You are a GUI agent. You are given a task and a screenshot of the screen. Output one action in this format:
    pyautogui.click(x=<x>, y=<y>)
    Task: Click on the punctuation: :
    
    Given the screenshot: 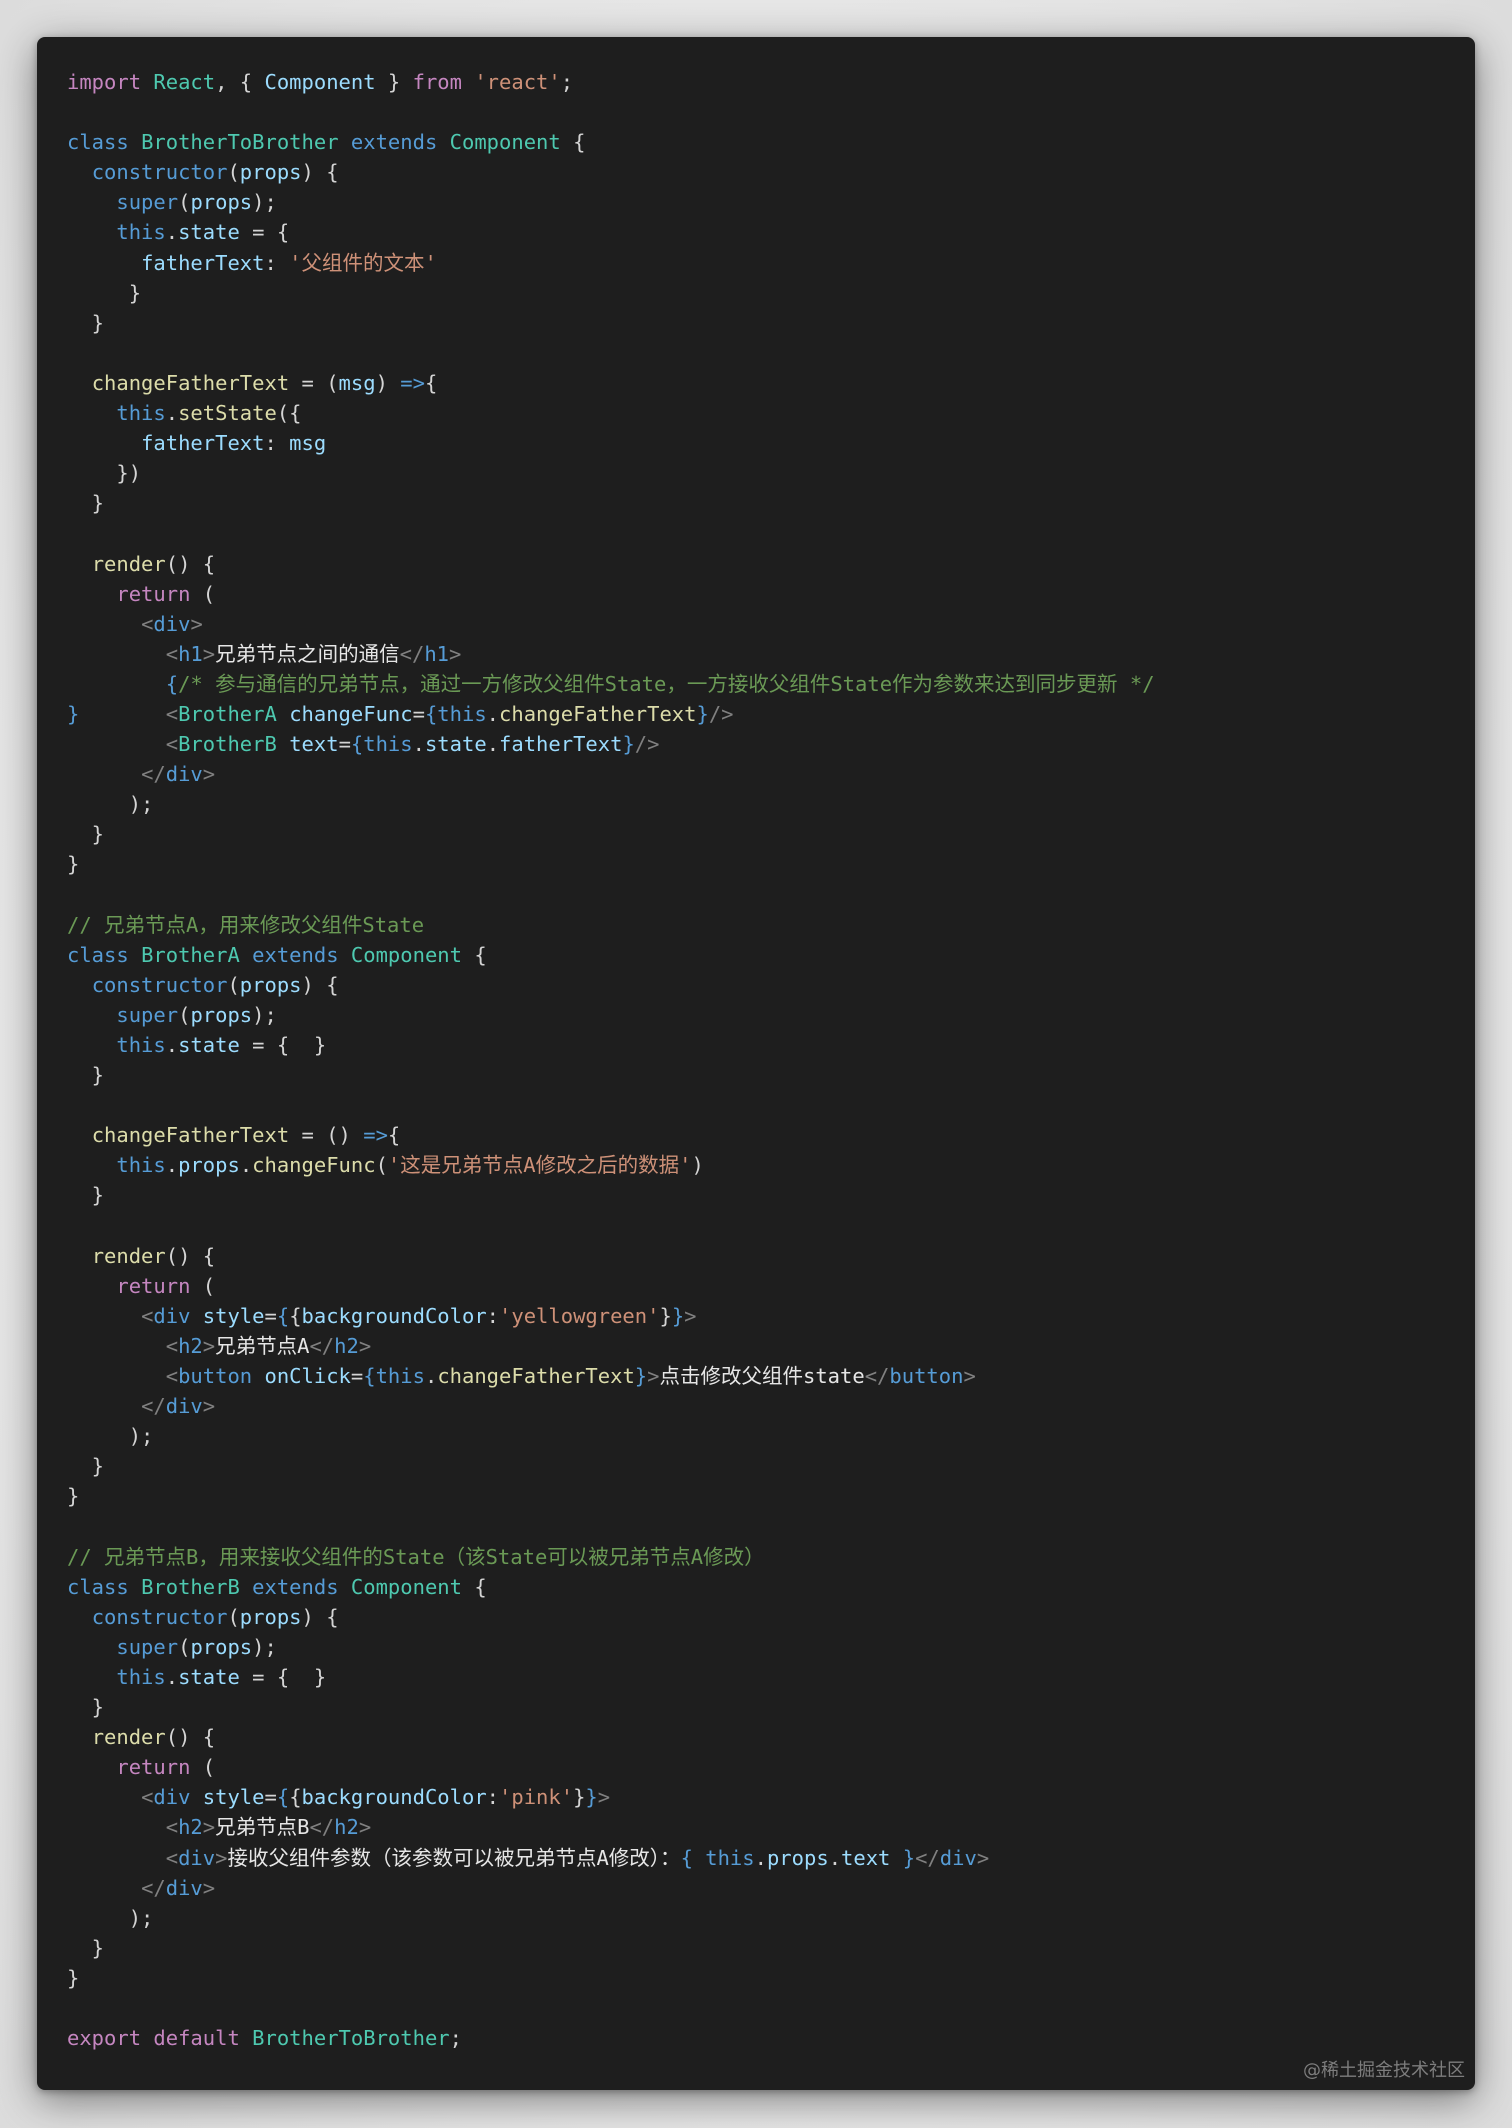 What is the action you would take?
    pyautogui.click(x=493, y=1797)
    